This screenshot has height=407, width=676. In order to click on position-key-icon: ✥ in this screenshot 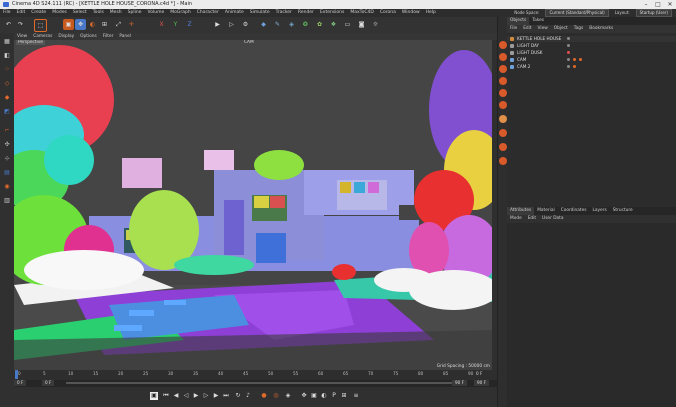, I will do `click(304, 396)`.